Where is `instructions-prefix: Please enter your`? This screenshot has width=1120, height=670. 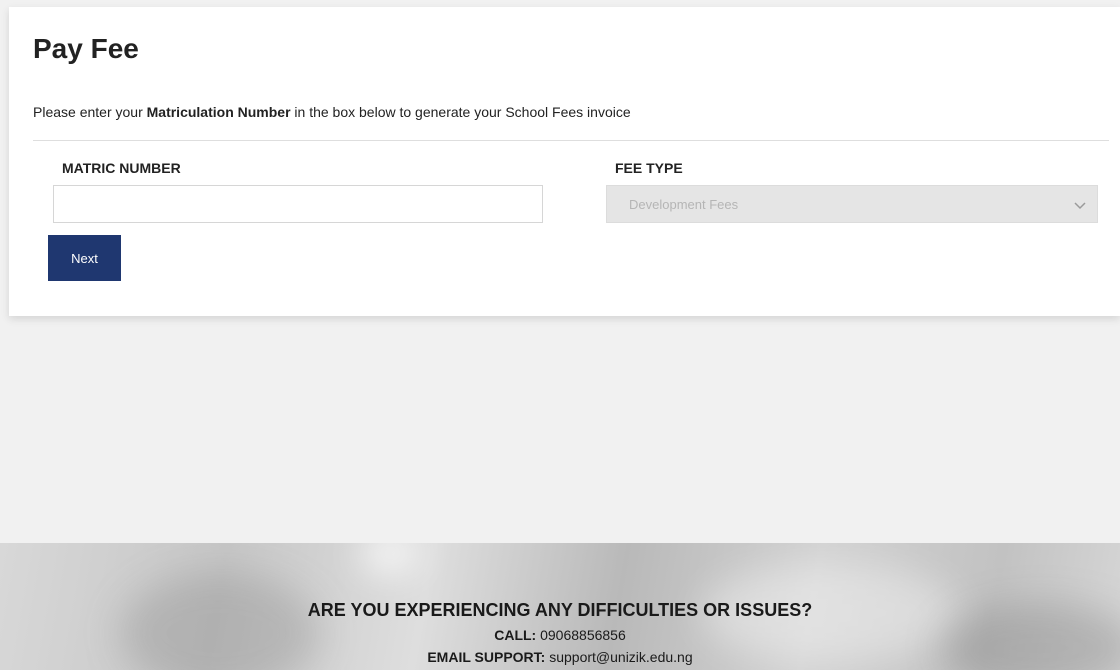
instructions-prefix: Please enter your is located at coordinates (90, 112).